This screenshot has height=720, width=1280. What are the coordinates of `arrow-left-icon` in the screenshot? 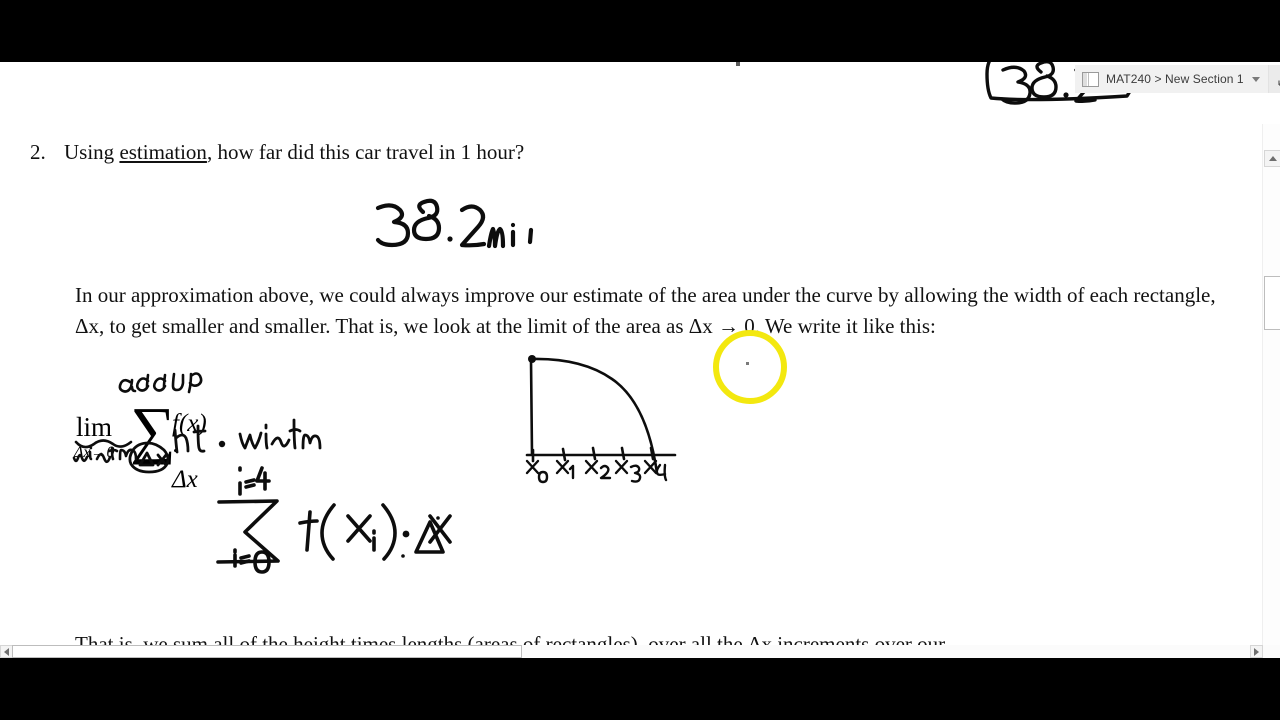 It's located at (6, 651).